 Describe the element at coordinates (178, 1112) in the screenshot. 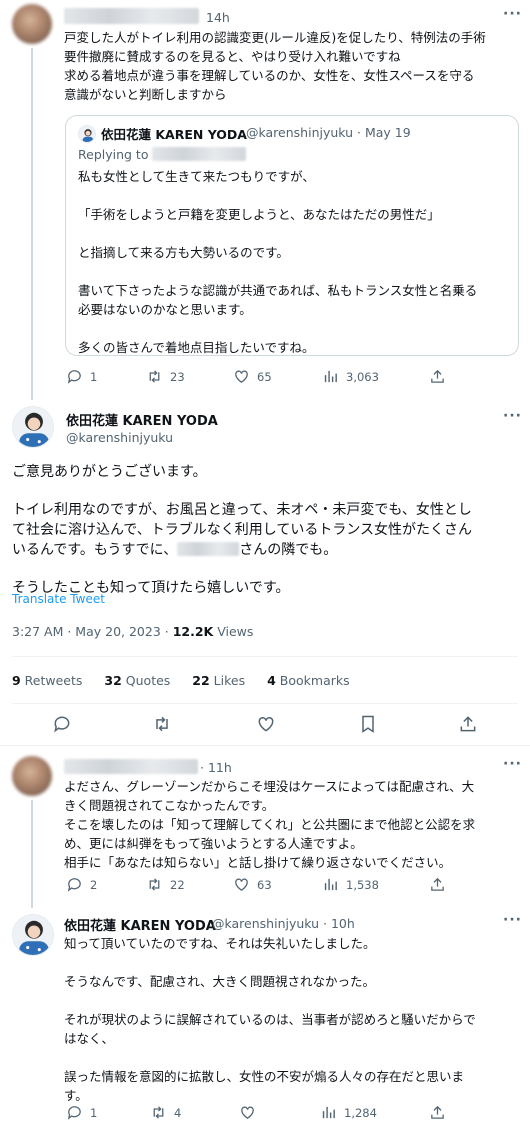

I see `retweet-count: 4` at that location.